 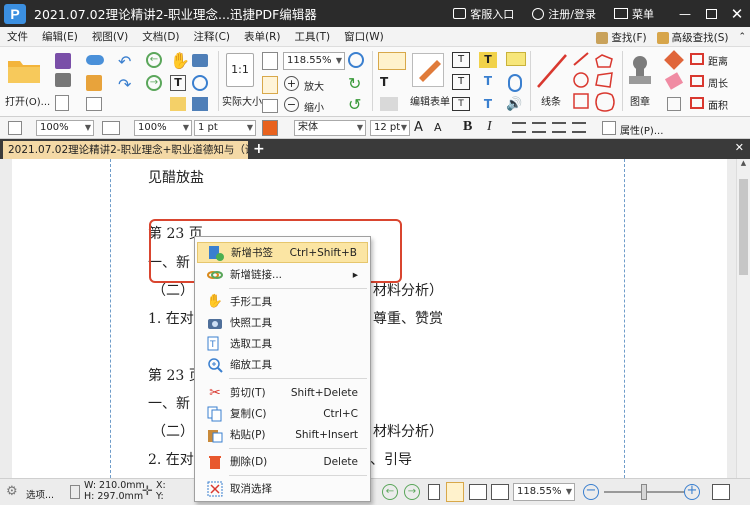 I want to click on area-icon, so click(x=697, y=103).